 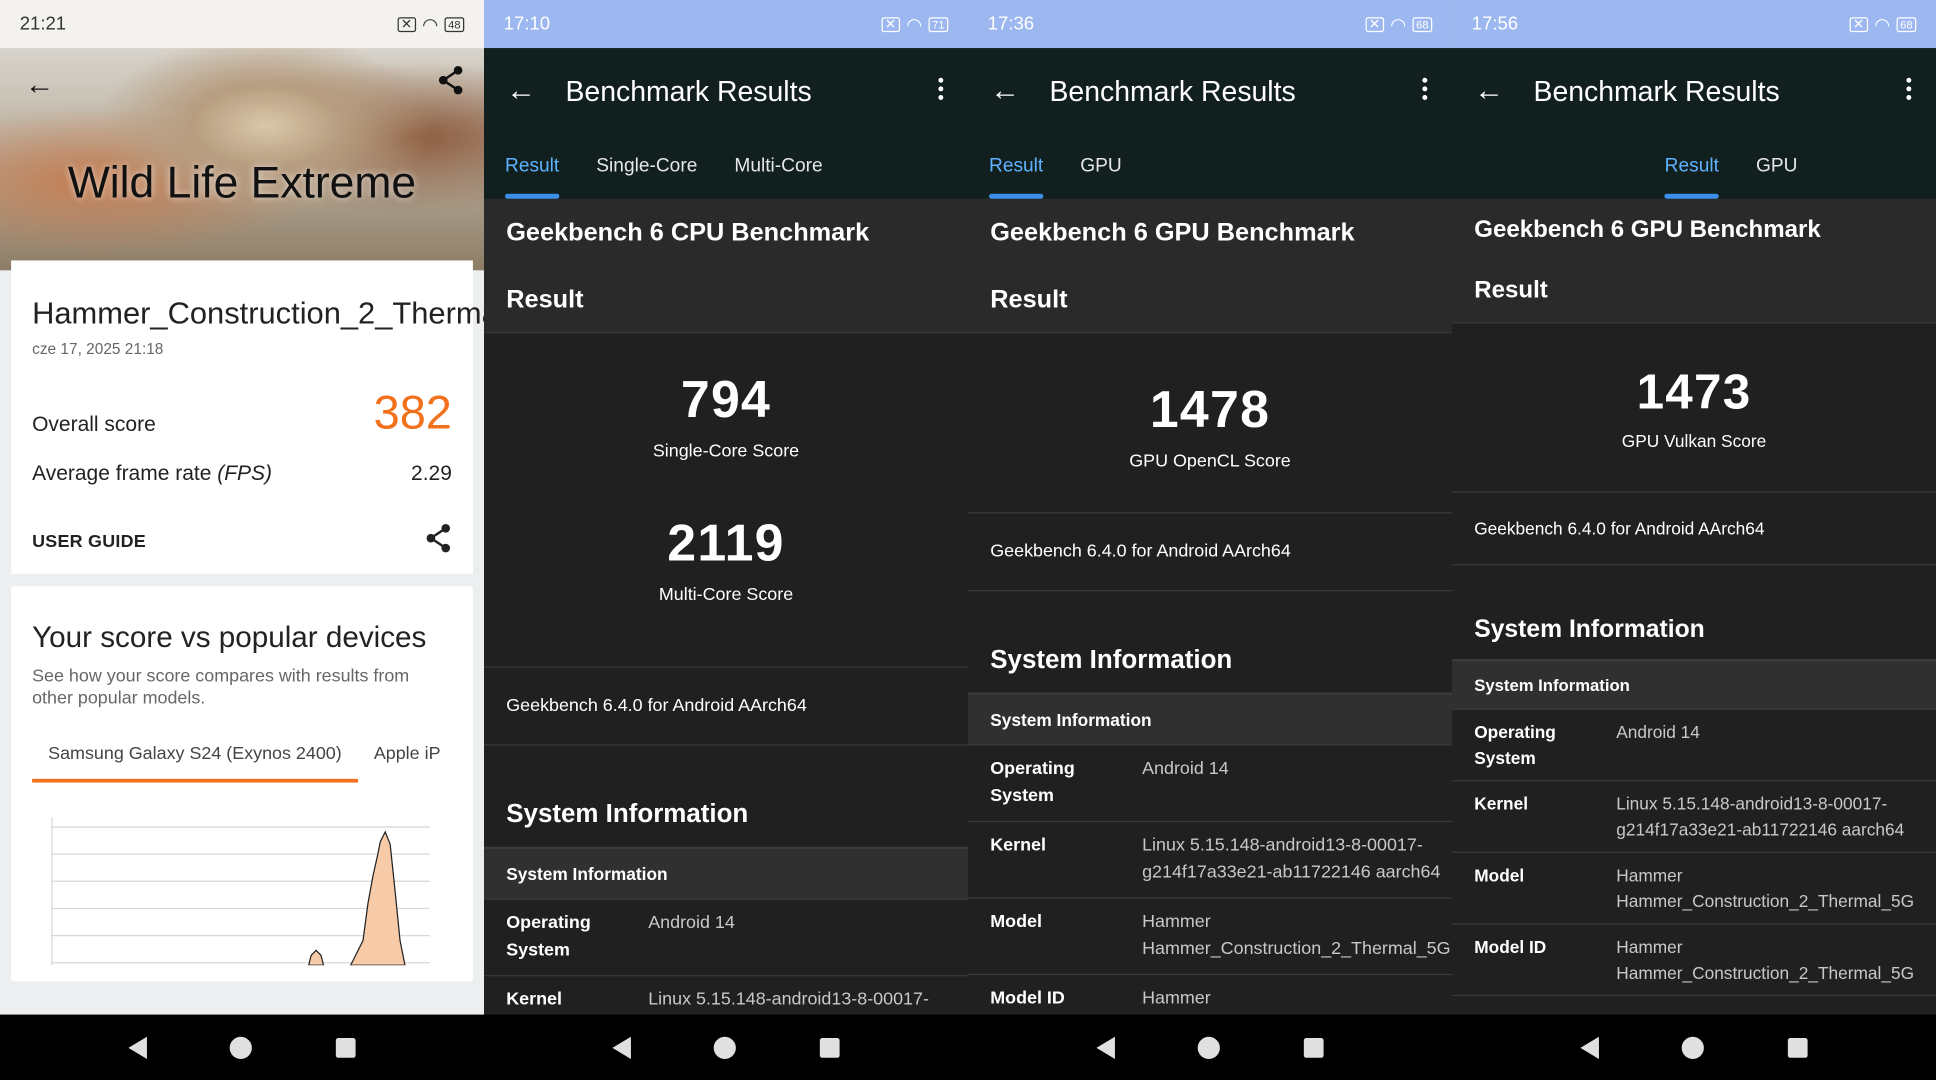 What do you see at coordinates (726, 595) in the screenshot?
I see `multi-core-label: Multi-Core Score` at bounding box center [726, 595].